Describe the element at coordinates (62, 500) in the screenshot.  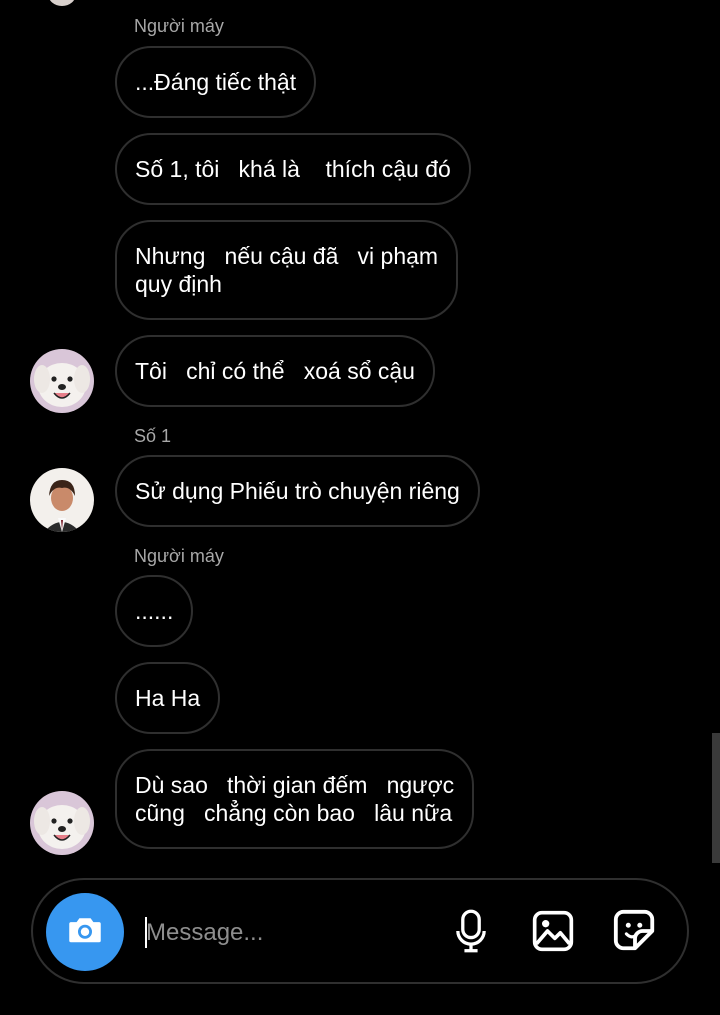
I see `boy-avatar` at that location.